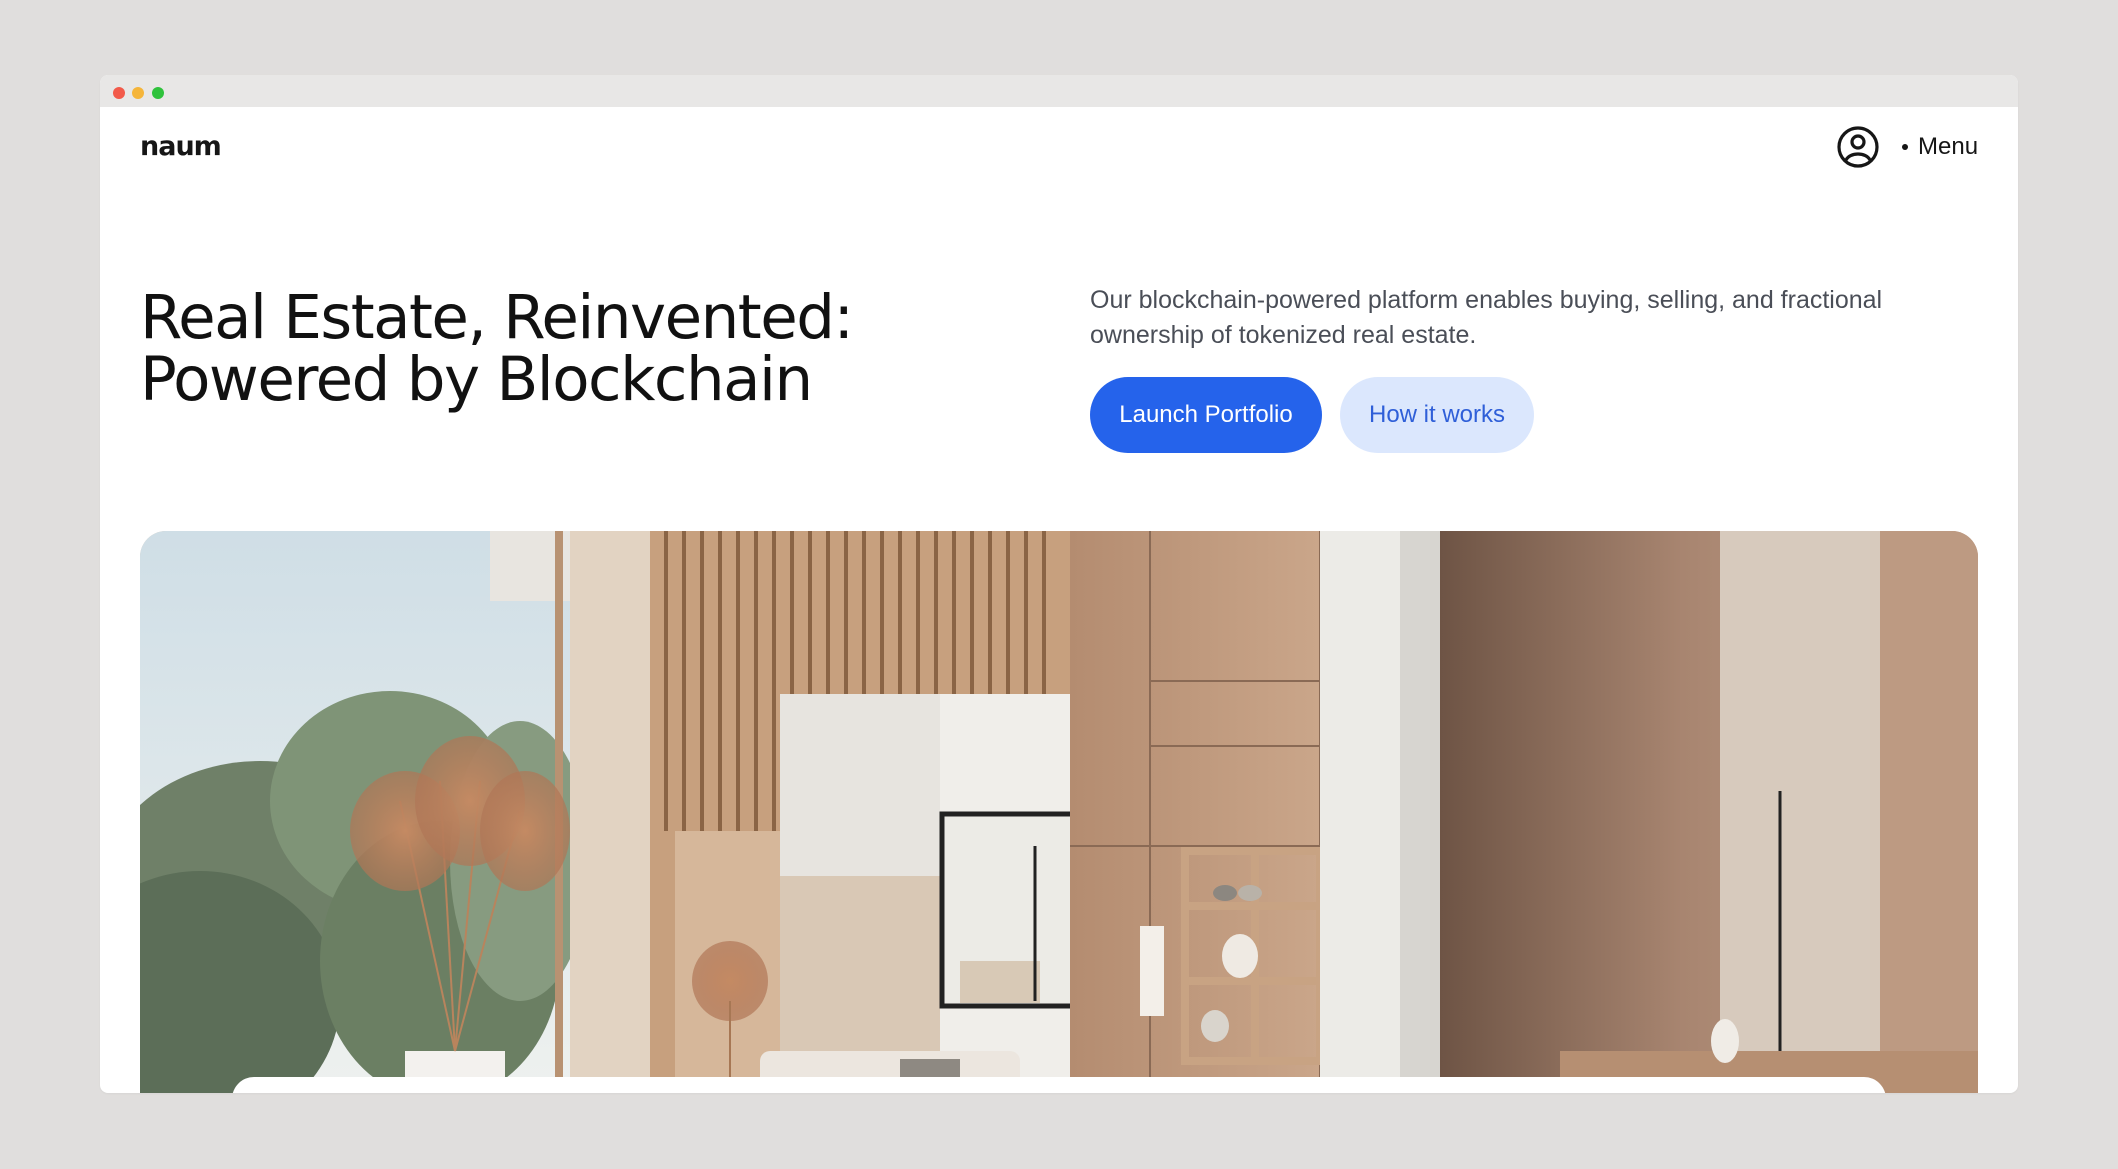 The height and width of the screenshot is (1169, 2118). Describe the element at coordinates (1905, 147) in the screenshot. I see `menu-bullet-icon` at that location.